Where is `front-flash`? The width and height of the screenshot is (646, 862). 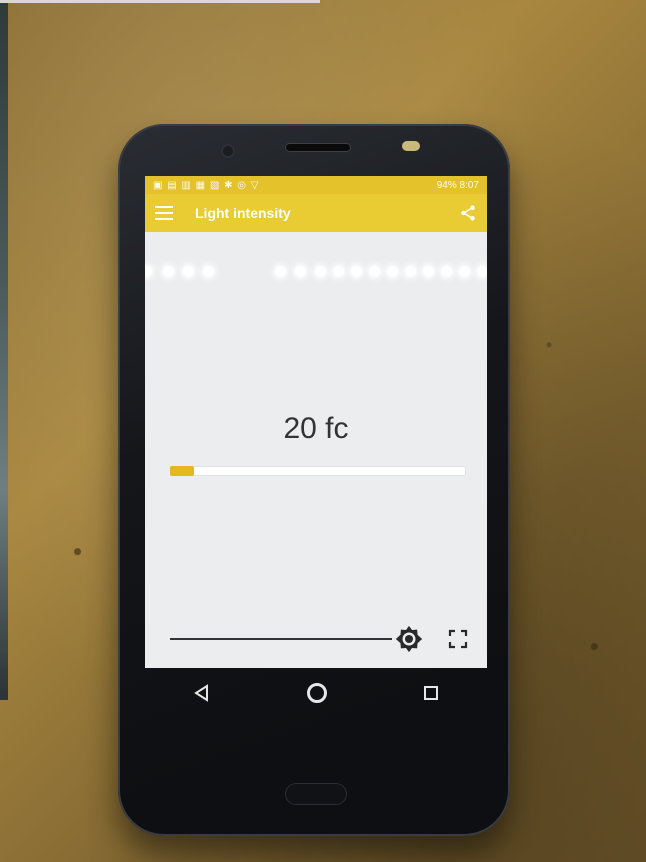 front-flash is located at coordinates (411, 146).